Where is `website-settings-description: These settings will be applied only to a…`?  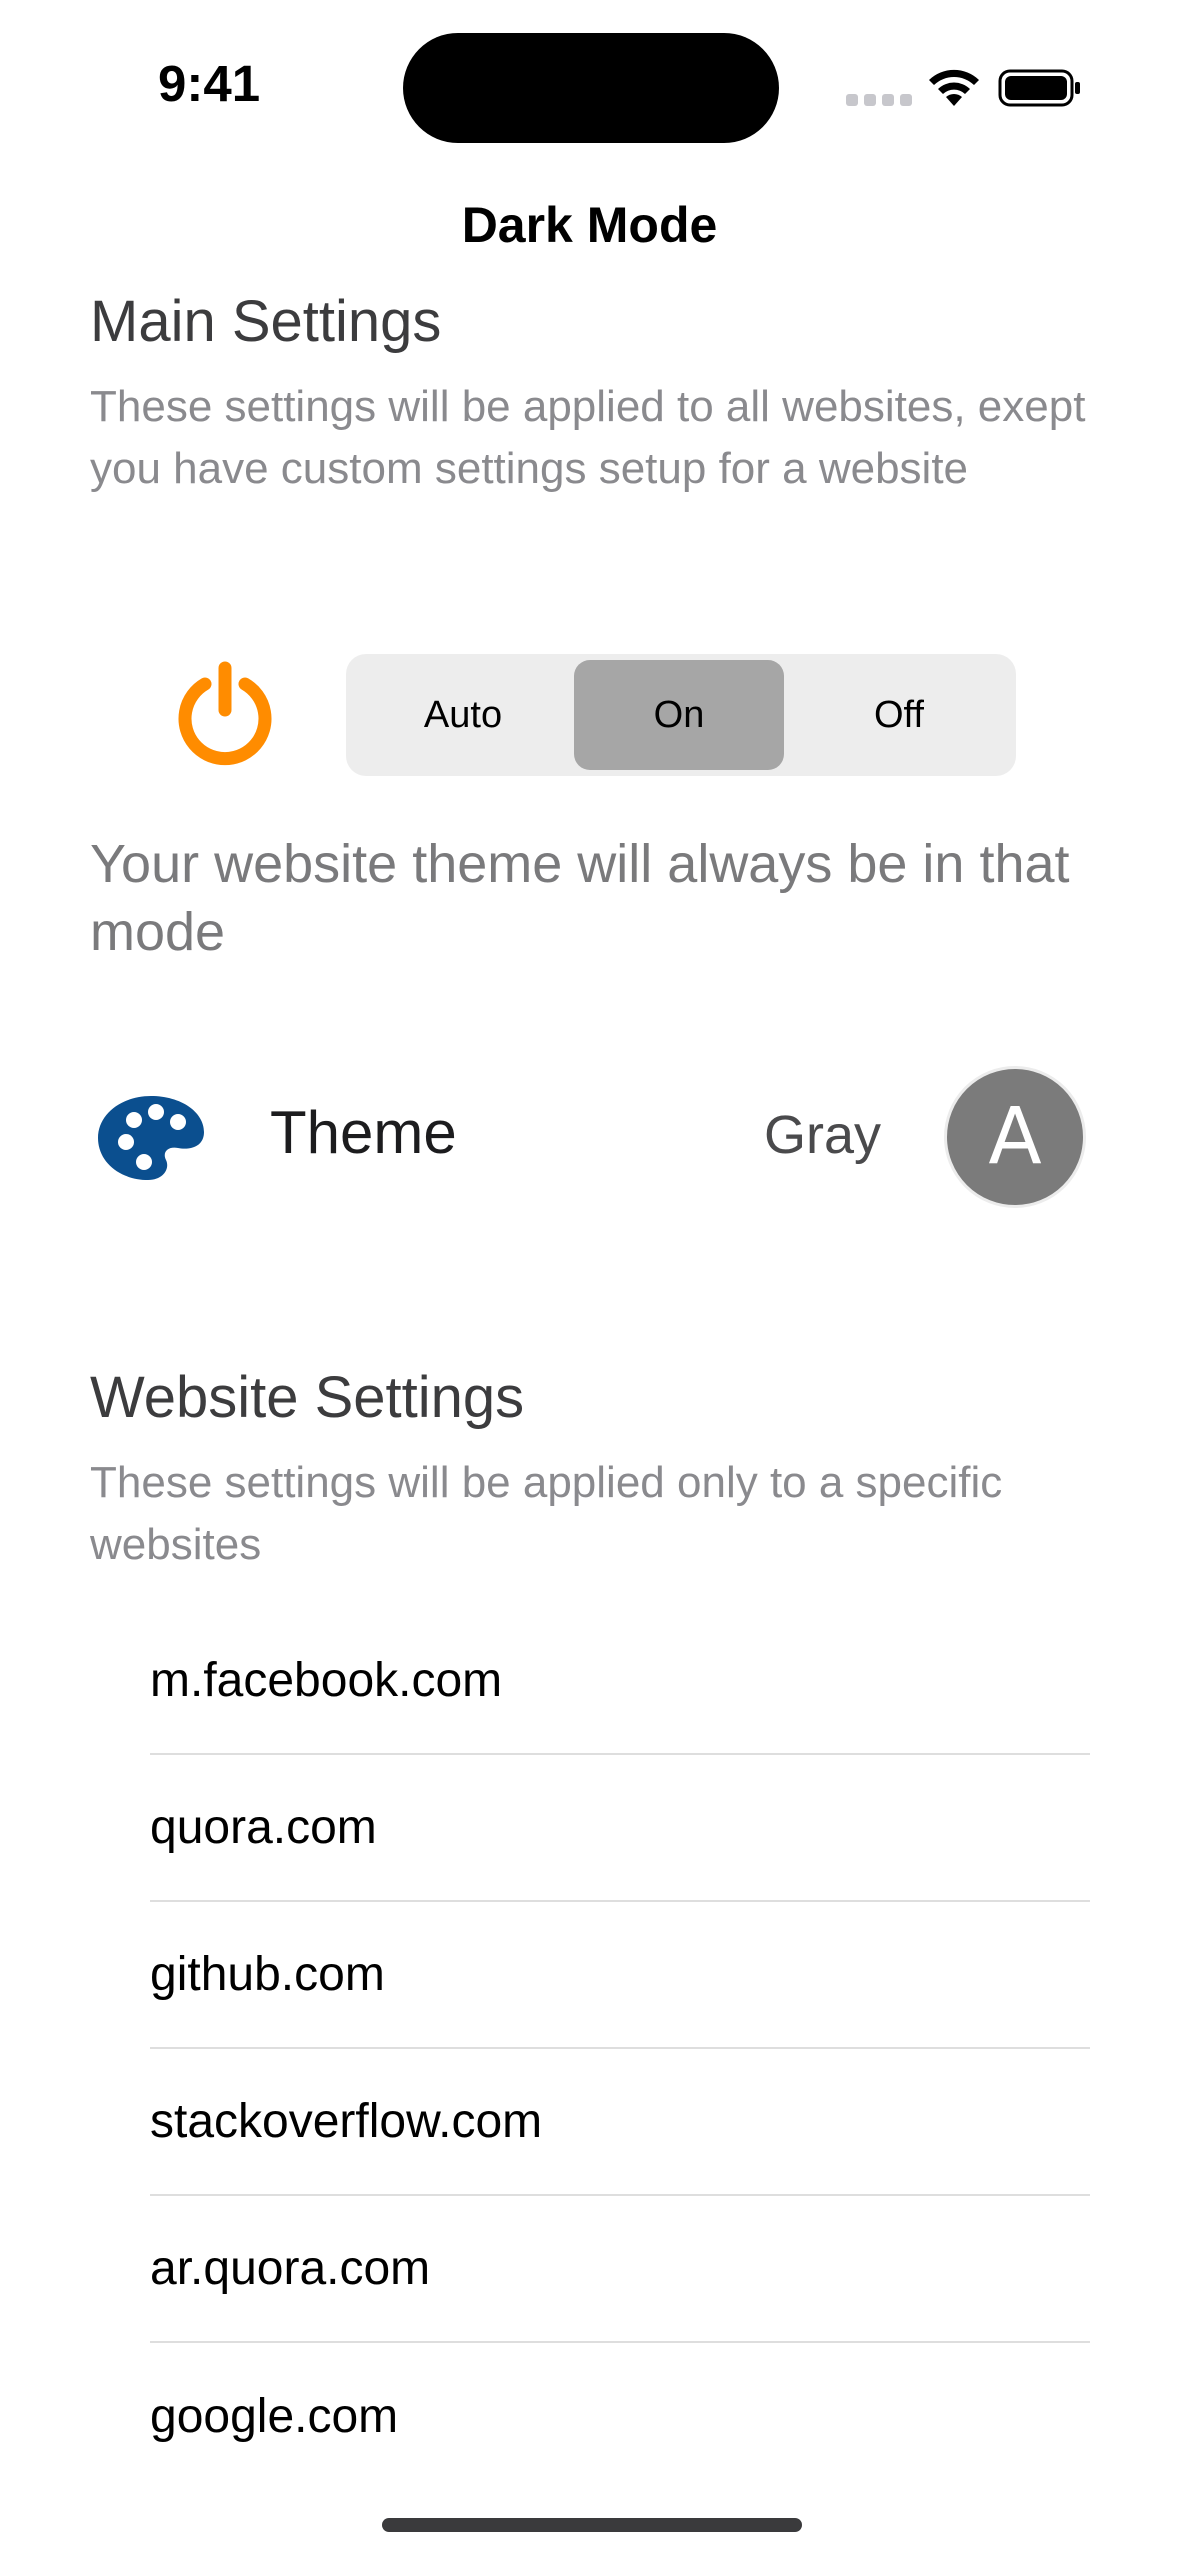
website-settings-description: These settings will be applied only to a… is located at coordinates (546, 1513).